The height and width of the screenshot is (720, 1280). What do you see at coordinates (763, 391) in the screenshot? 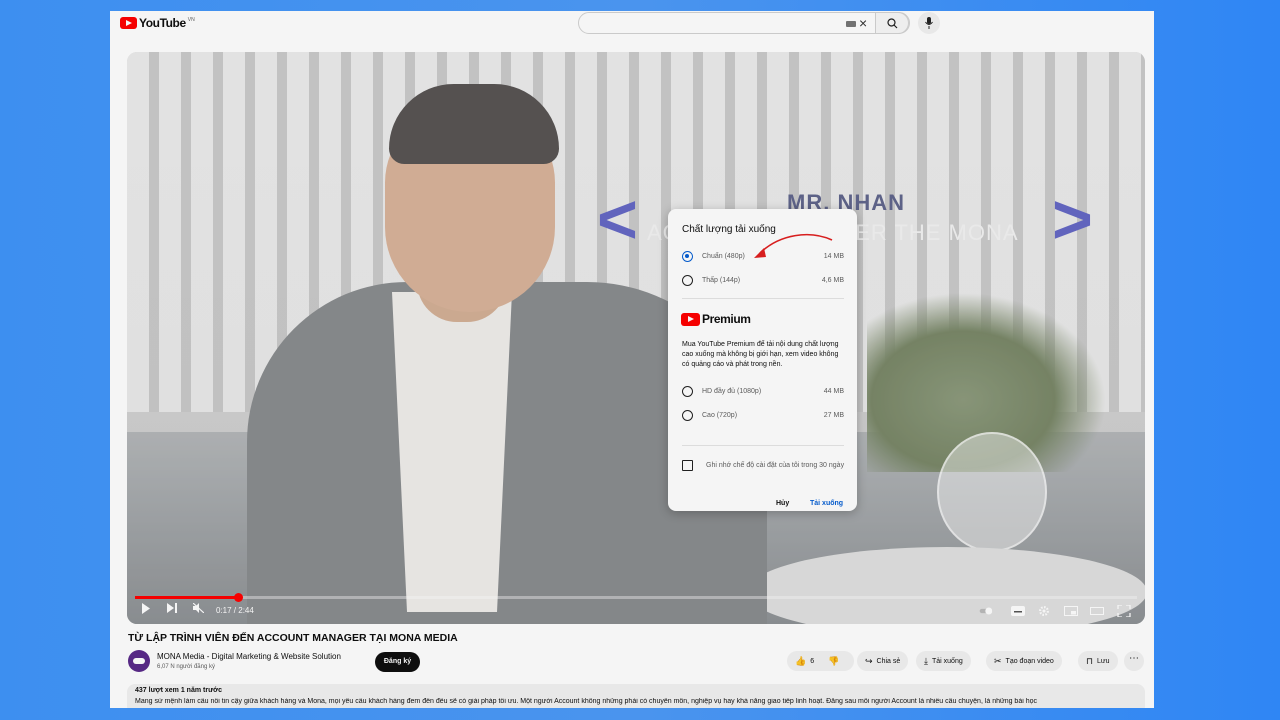
I see `quality-option-1080p: HD đầy đủ (1080p) 44 MB` at bounding box center [763, 391].